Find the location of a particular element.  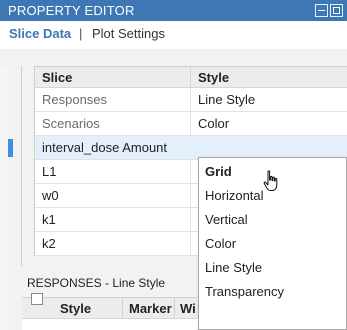

window-title: PROPERTY EDITOR is located at coordinates (71, 10).